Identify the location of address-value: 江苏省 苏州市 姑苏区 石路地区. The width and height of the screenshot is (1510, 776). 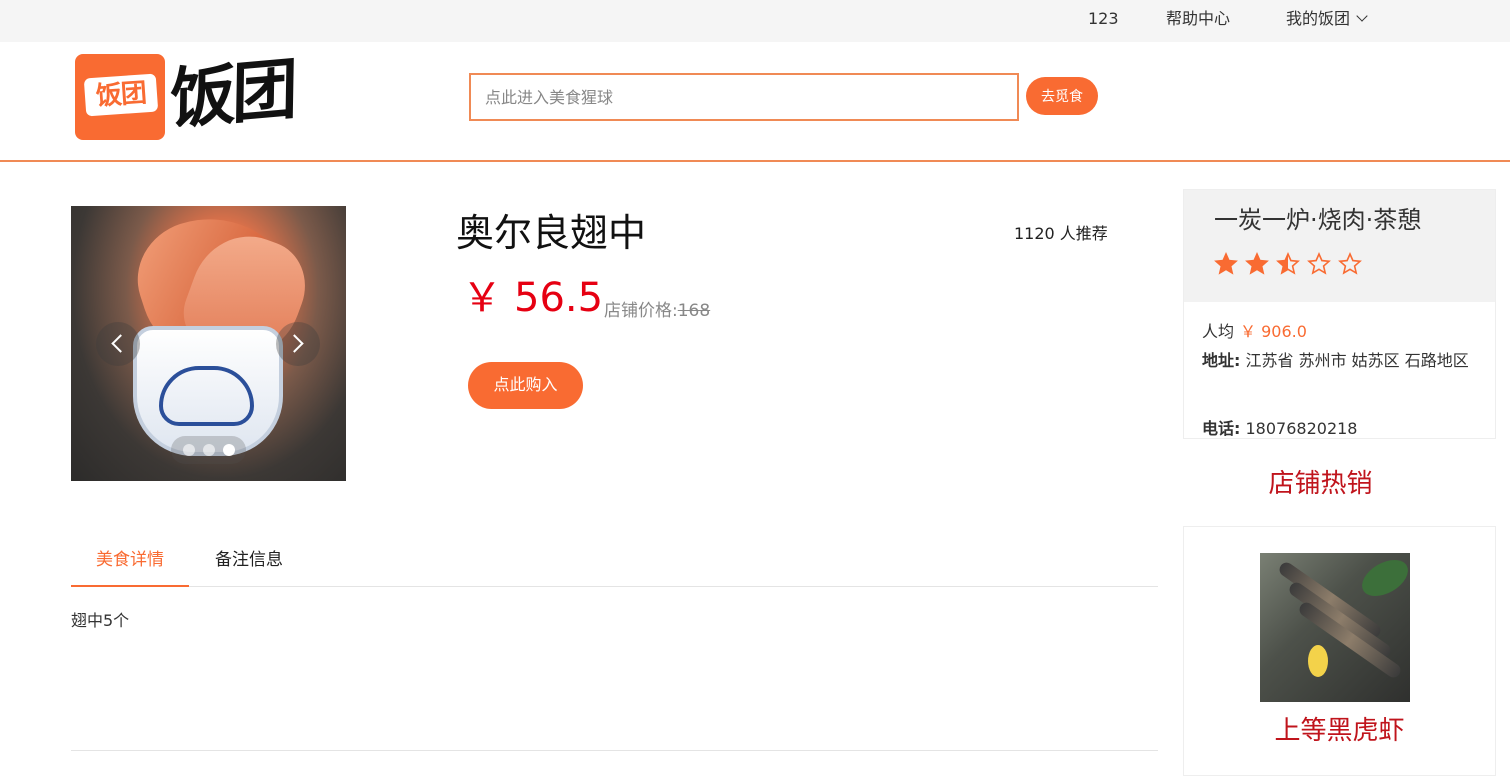
(1357, 360).